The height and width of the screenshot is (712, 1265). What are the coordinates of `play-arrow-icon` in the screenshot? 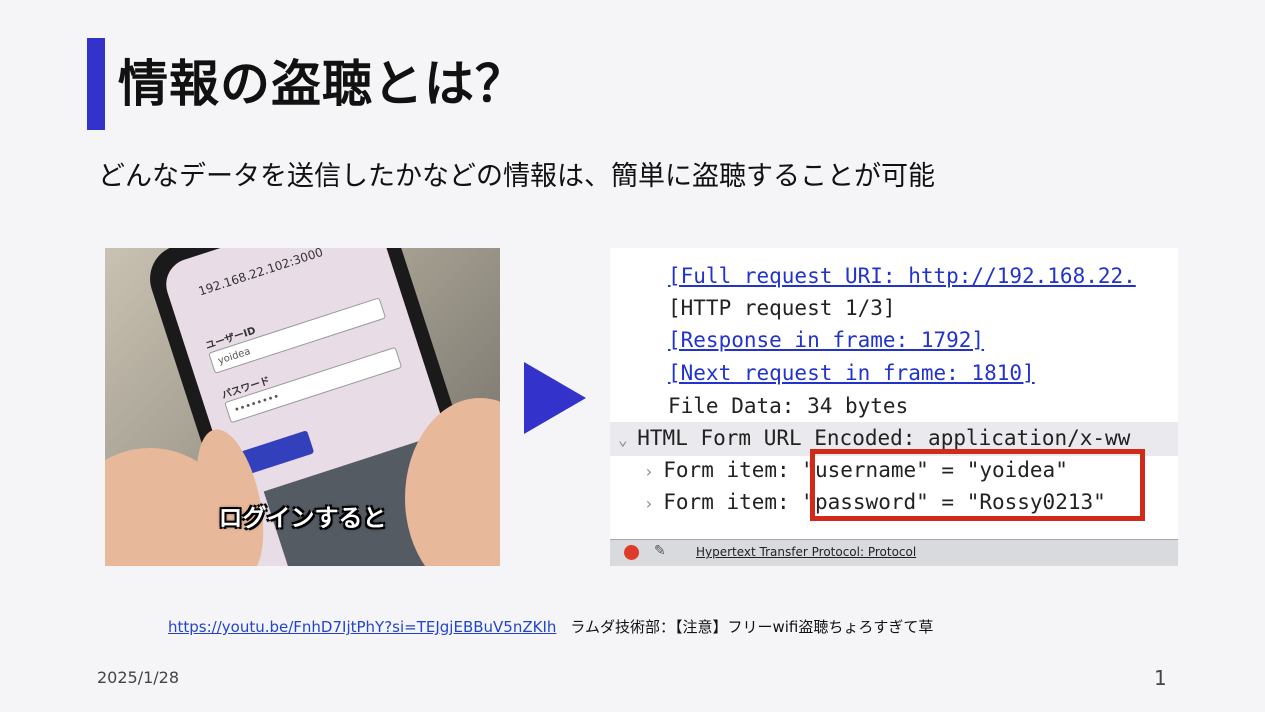 It's located at (555, 398).